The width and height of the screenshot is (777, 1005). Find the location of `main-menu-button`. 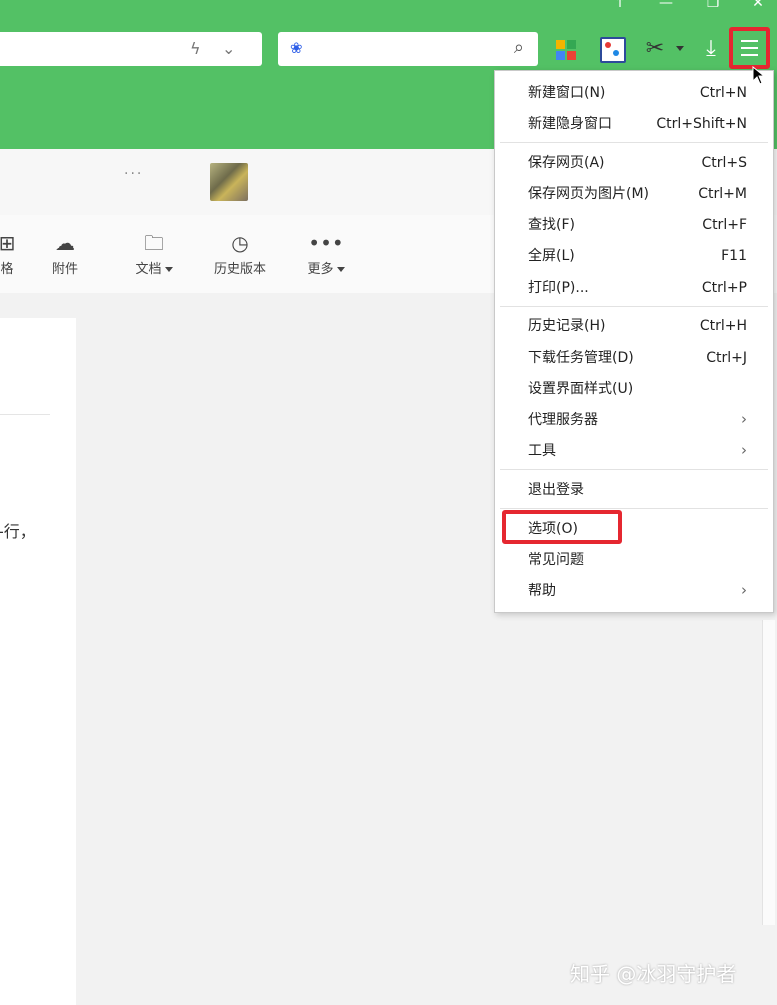

main-menu-button is located at coordinates (749, 48).